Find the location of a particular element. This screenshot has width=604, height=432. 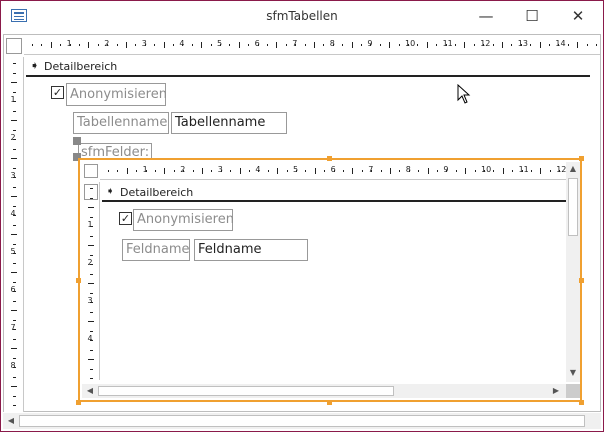

subform-horizontal-scrollbar: ◀ ▶ is located at coordinates (324, 391).